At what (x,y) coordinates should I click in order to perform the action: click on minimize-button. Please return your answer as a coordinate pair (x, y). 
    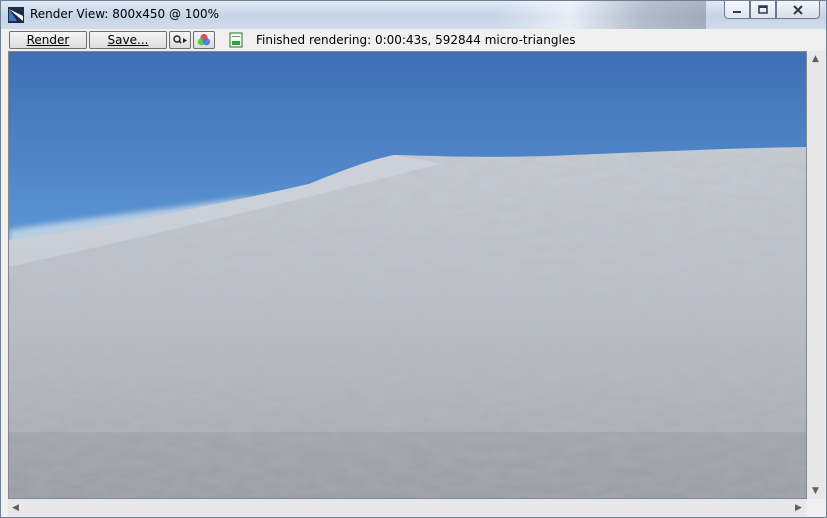
    Looking at the image, I should click on (737, 10).